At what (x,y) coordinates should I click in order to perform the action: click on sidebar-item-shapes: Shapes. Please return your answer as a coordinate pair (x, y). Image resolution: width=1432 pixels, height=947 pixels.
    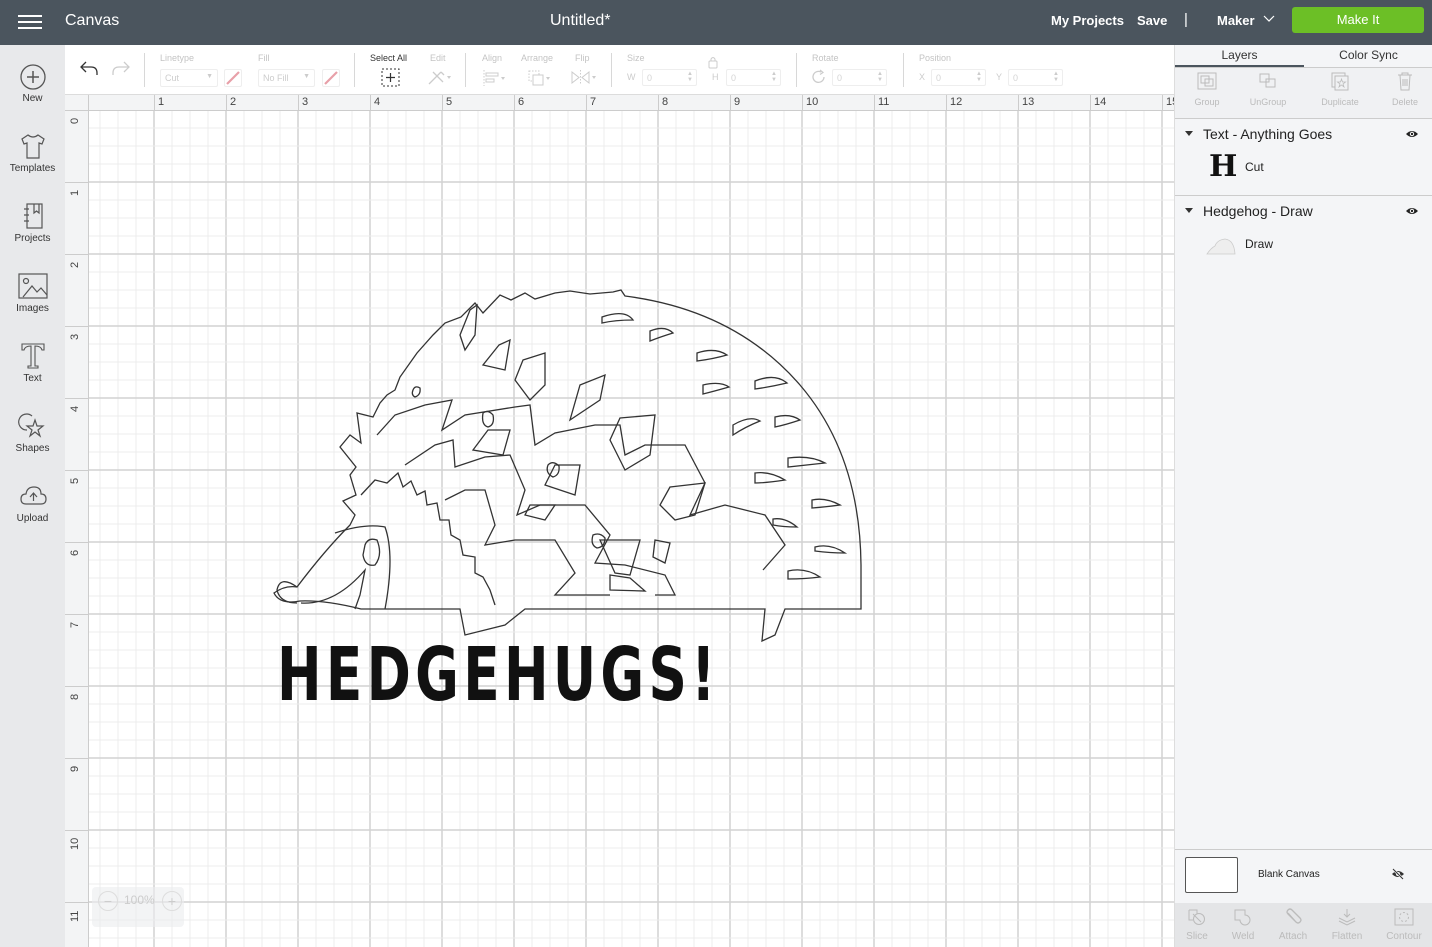
    Looking at the image, I should click on (32, 442).